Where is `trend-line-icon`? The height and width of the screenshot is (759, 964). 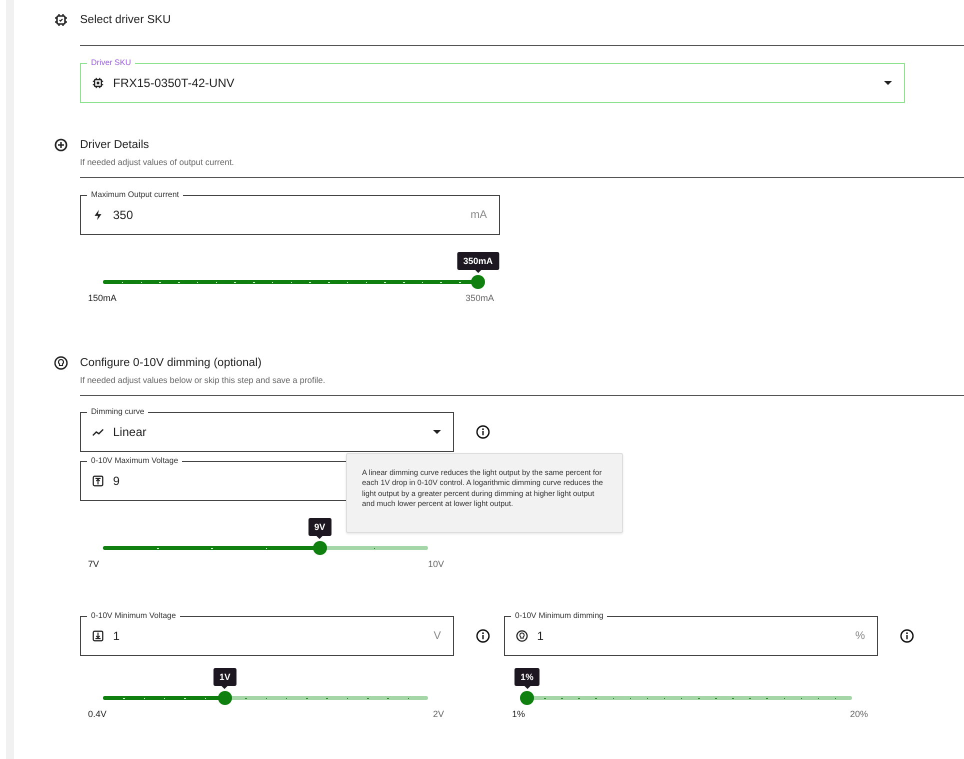 trend-line-icon is located at coordinates (98, 432).